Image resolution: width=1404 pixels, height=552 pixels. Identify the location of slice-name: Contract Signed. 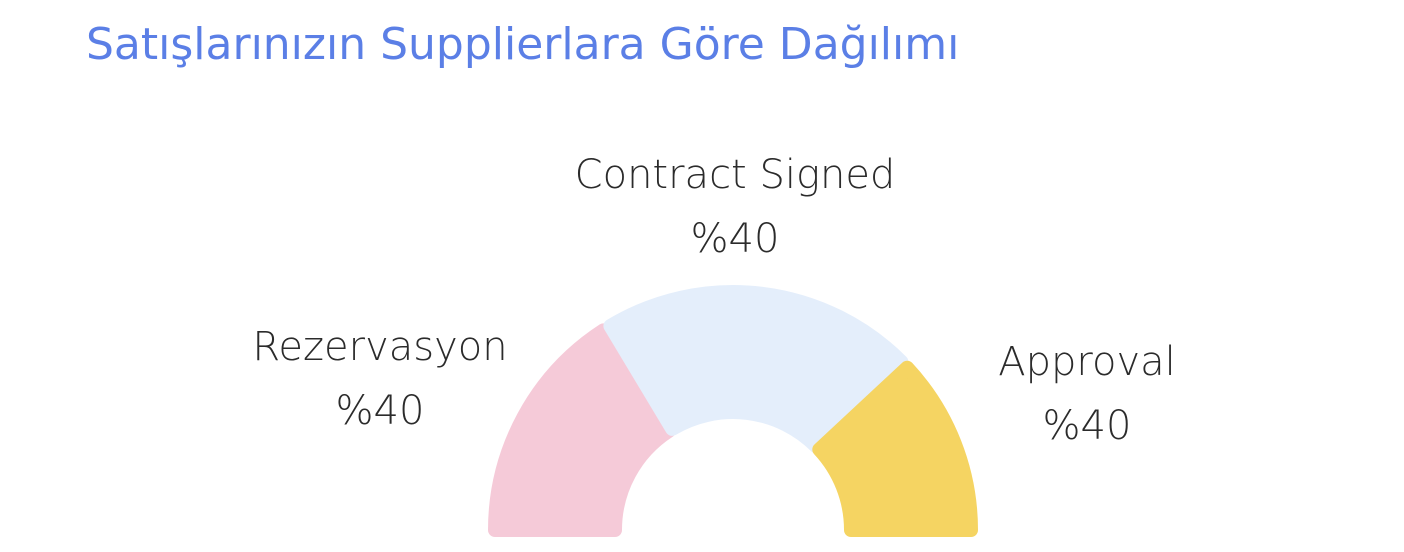
(735, 175).